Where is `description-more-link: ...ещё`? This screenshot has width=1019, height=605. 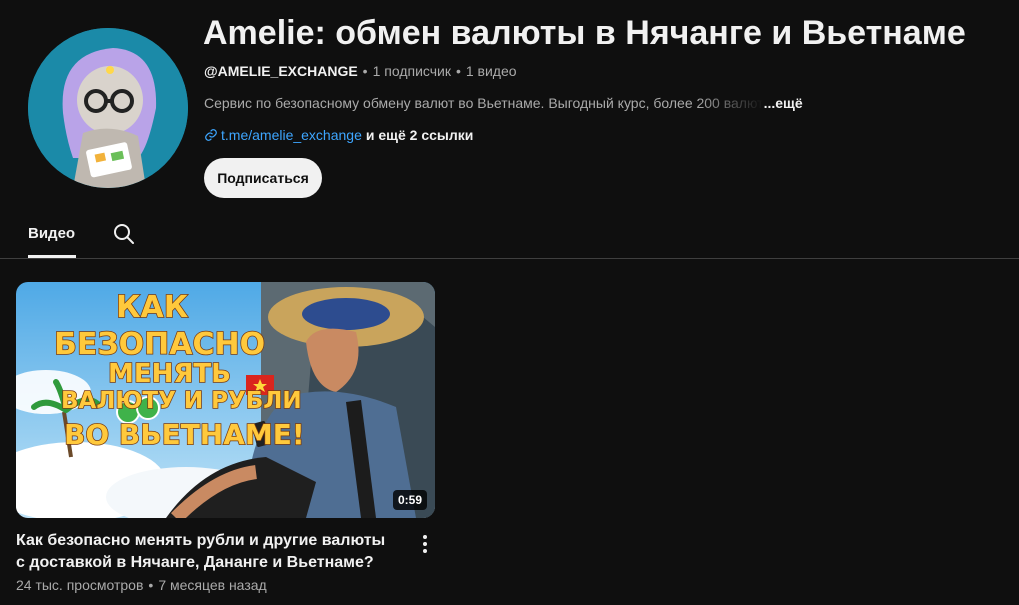 description-more-link: ...ещё is located at coordinates (783, 103).